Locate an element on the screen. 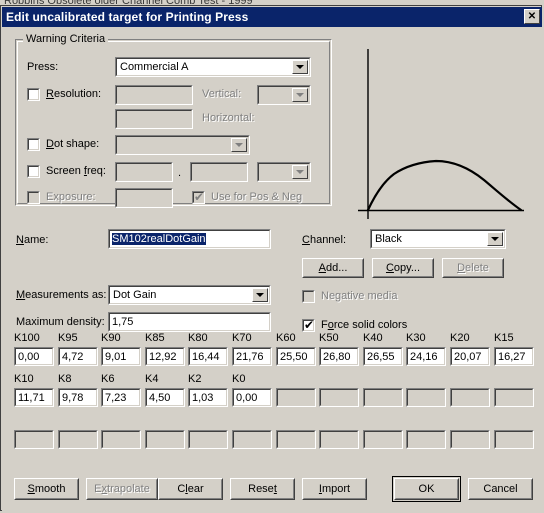  measurements-as-combo: Dot Gain is located at coordinates (189, 295).